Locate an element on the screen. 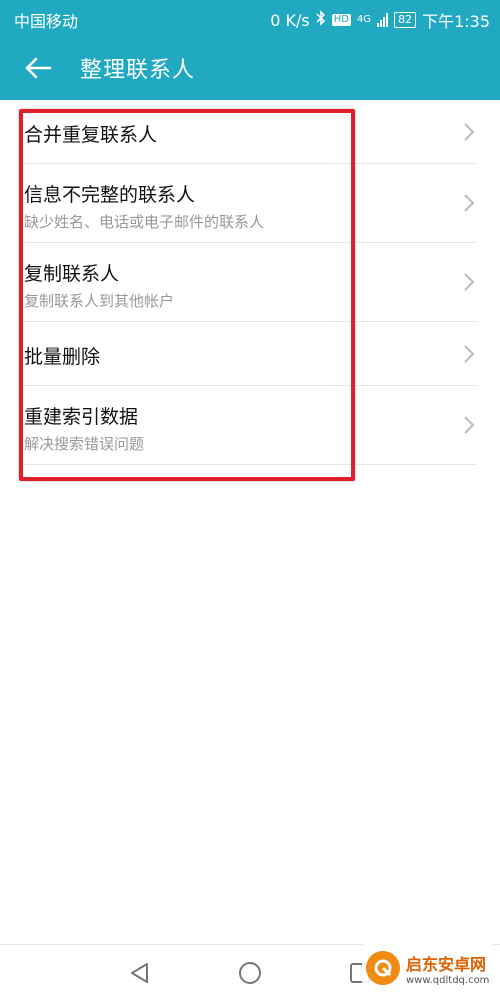 This screenshot has height=1001, width=500. site-watermark: 启东安卓网 www.qdltdq.com is located at coordinates (428, 968).